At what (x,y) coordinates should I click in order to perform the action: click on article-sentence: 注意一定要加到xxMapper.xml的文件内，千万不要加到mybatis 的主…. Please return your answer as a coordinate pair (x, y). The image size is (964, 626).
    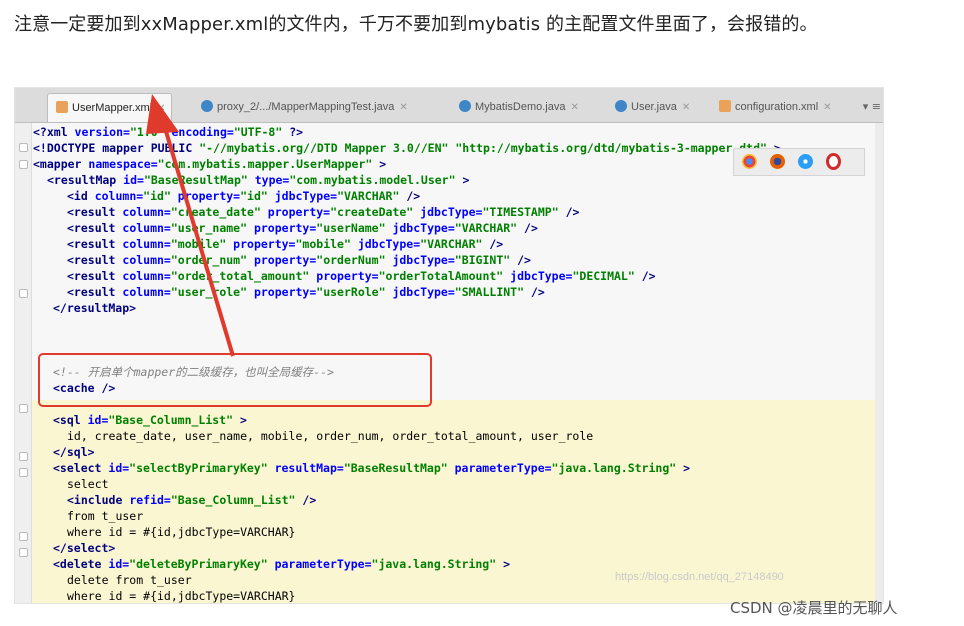
    Looking at the image, I should click on (416, 24).